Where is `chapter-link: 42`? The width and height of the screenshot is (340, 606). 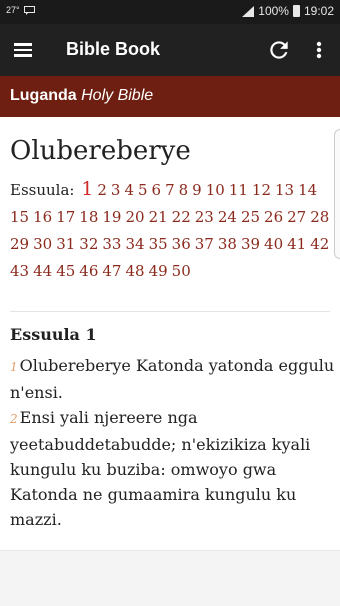
chapter-link: 42 is located at coordinates (319, 244).